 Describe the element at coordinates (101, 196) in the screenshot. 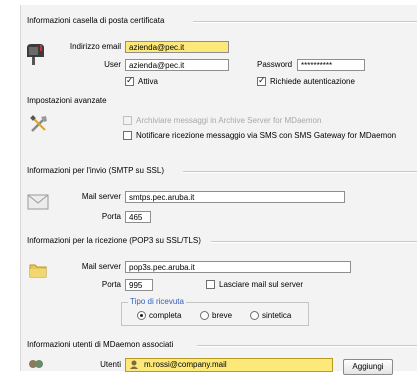

I see `smtp-server-label: Mail server` at that location.